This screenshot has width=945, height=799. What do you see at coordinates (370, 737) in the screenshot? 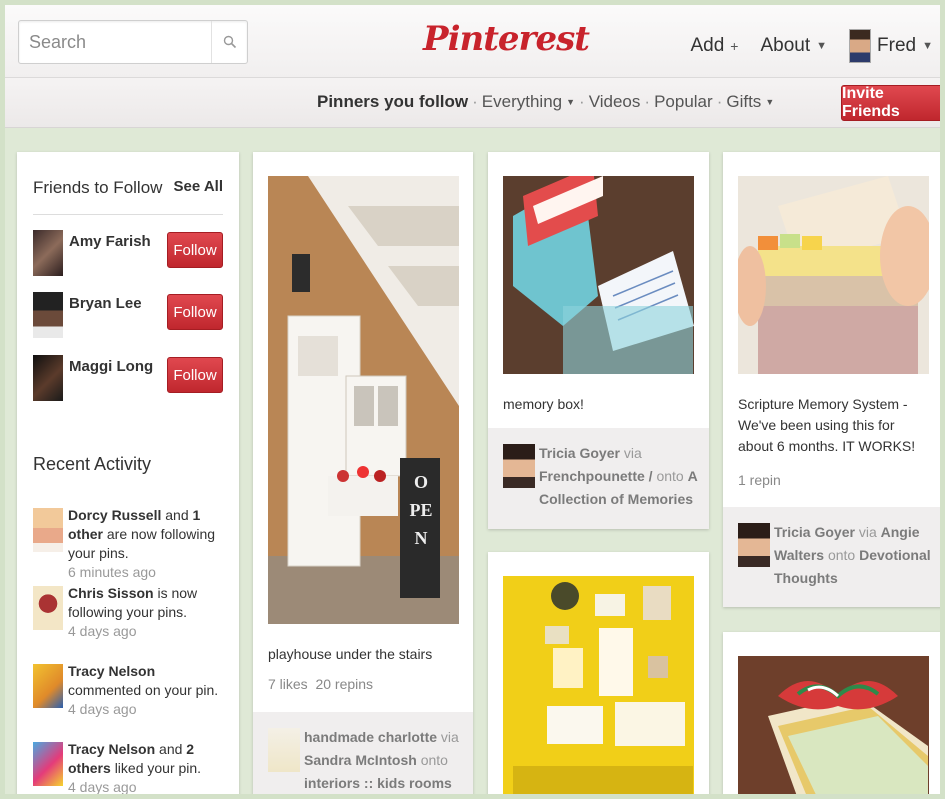
I see `pinner-name: handmade charlotte` at bounding box center [370, 737].